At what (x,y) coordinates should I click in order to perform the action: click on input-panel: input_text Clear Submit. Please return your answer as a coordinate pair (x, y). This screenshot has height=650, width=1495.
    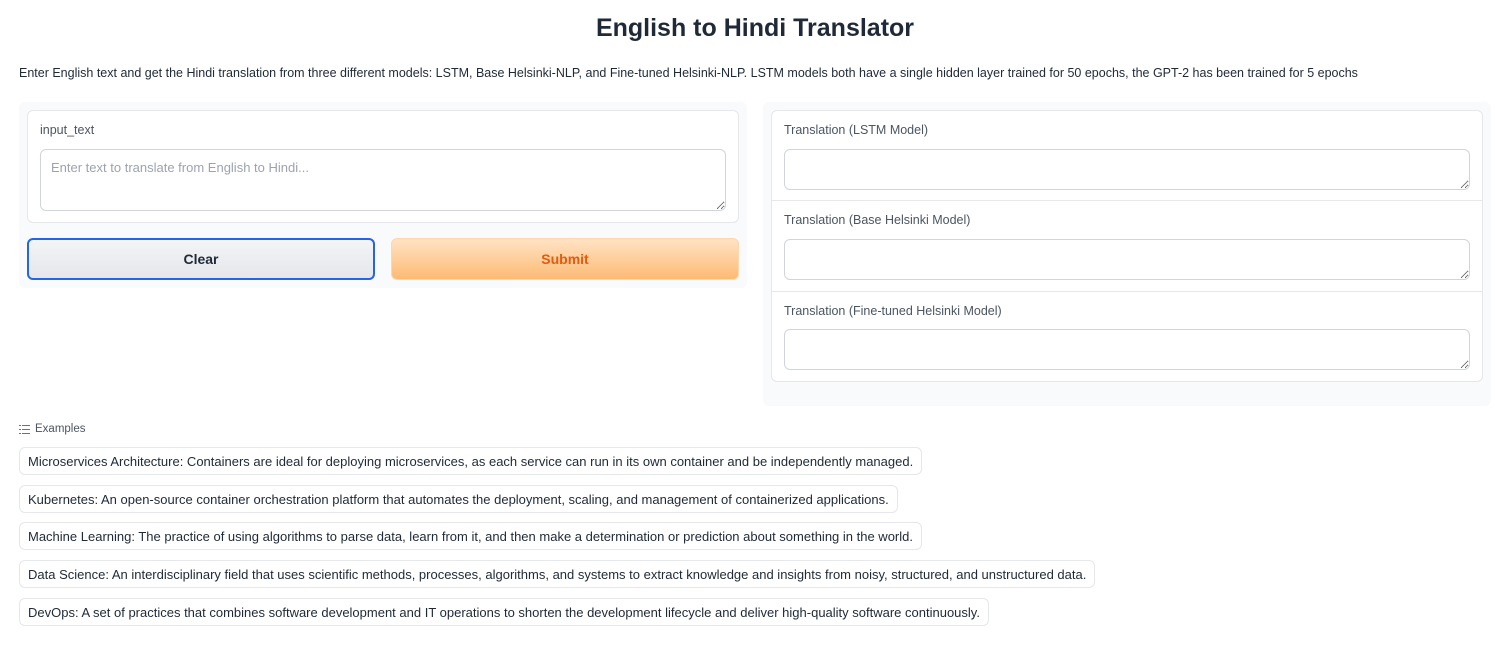
    Looking at the image, I should click on (383, 195).